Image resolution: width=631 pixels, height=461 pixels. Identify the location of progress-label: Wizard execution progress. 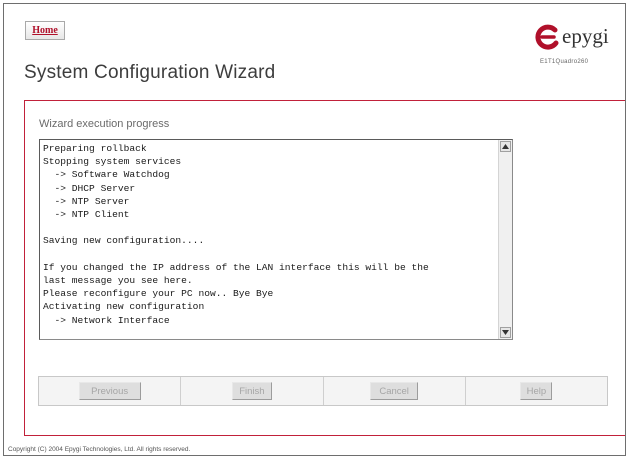
(104, 124).